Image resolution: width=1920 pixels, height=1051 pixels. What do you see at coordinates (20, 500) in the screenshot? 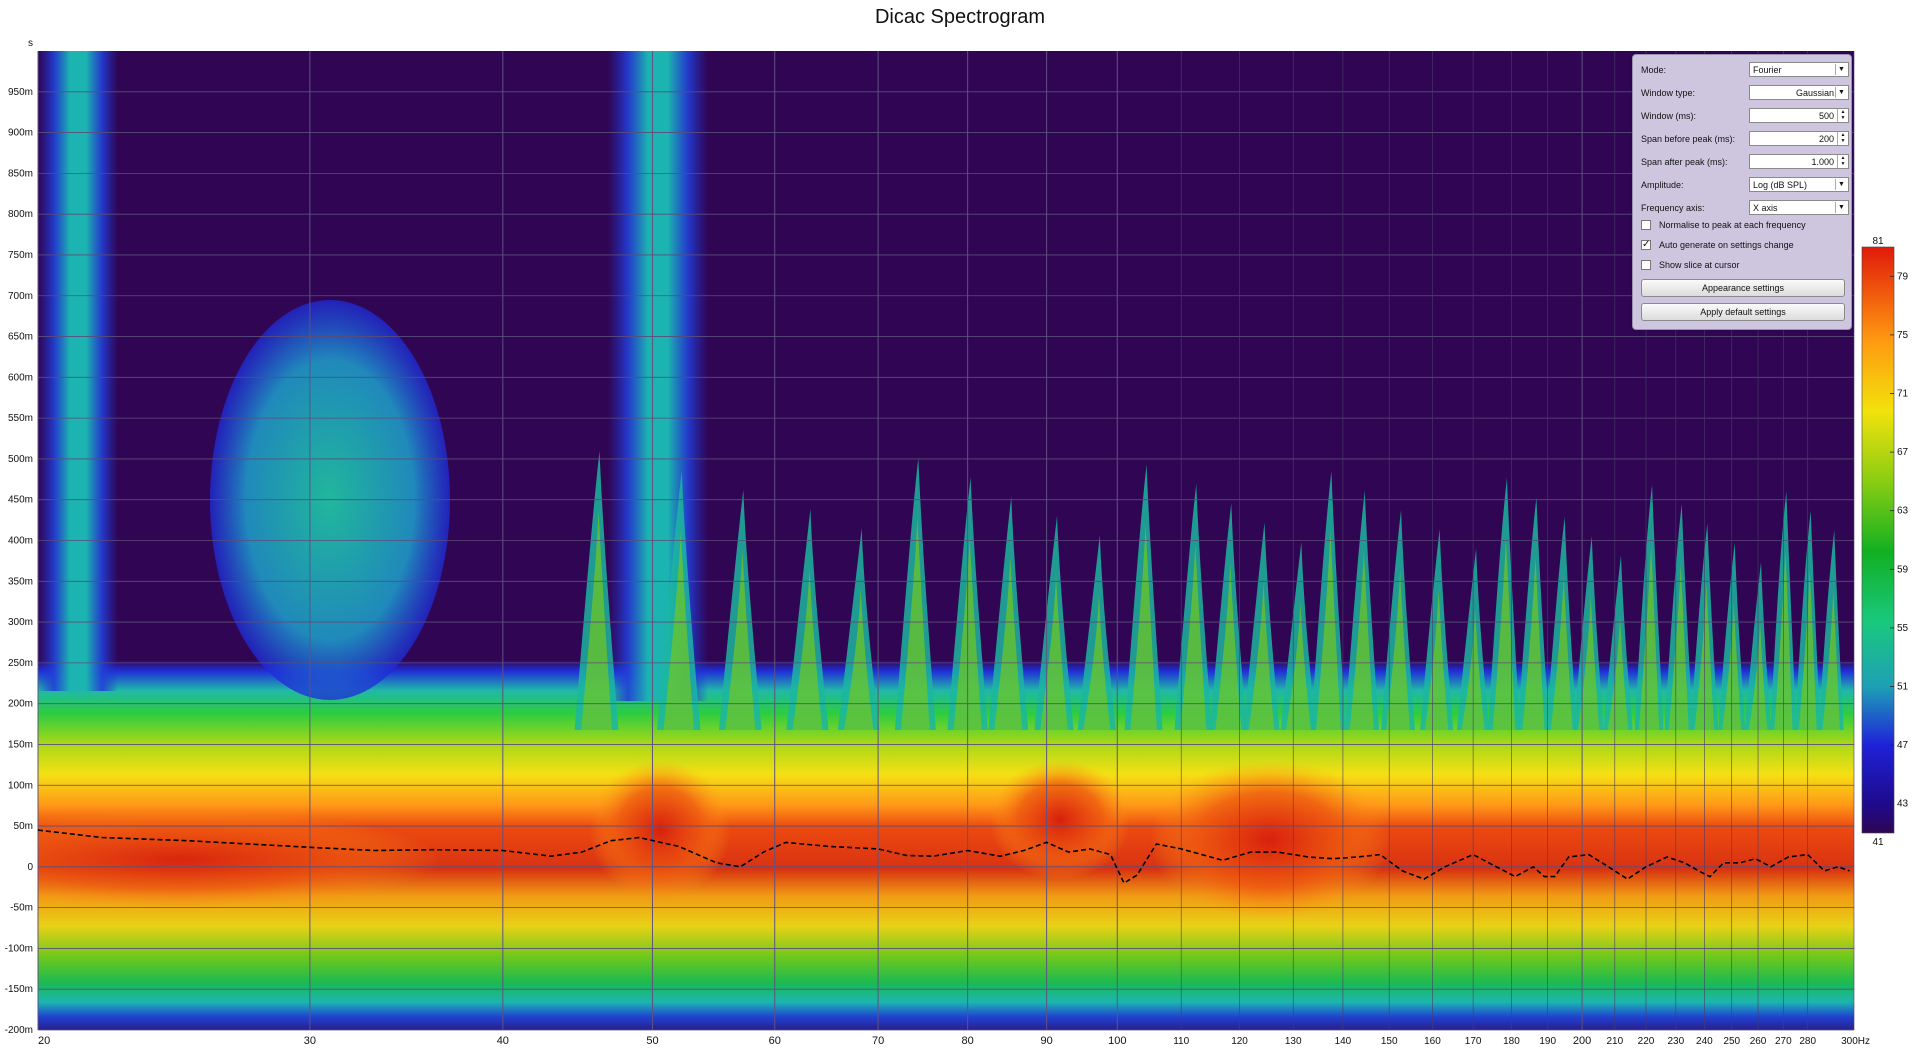
I see `y-tick-label: 450m` at bounding box center [20, 500].